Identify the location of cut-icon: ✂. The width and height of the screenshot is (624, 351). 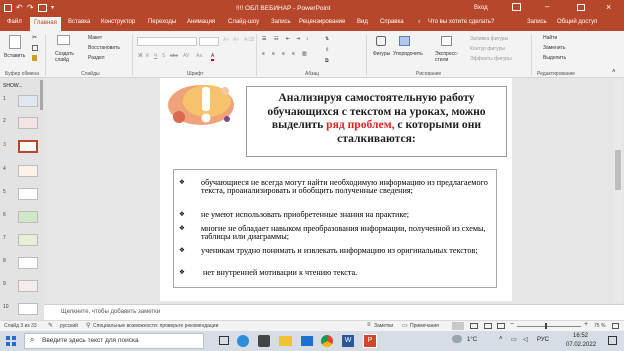
(34, 37).